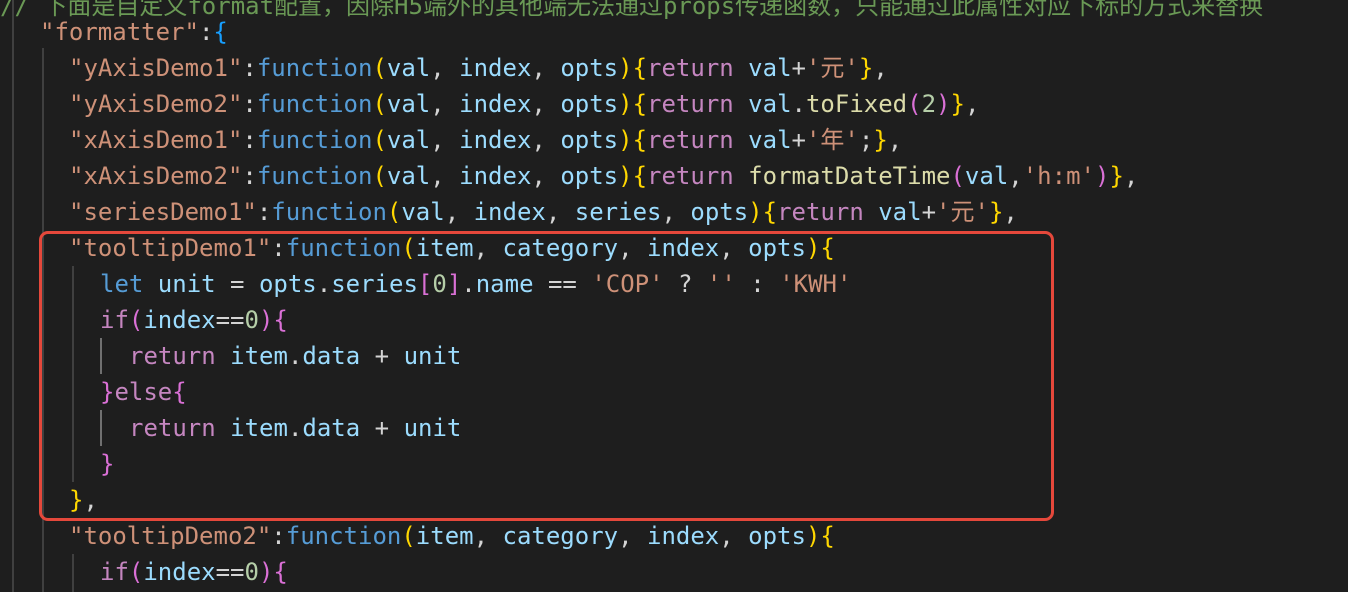  I want to click on code-token: "yAxisDemo2", so click(156, 104).